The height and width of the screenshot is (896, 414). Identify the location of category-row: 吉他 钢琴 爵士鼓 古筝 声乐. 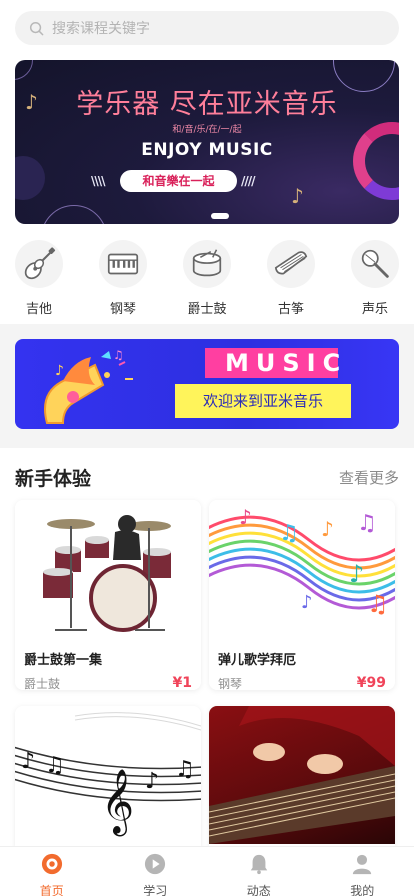
(207, 278).